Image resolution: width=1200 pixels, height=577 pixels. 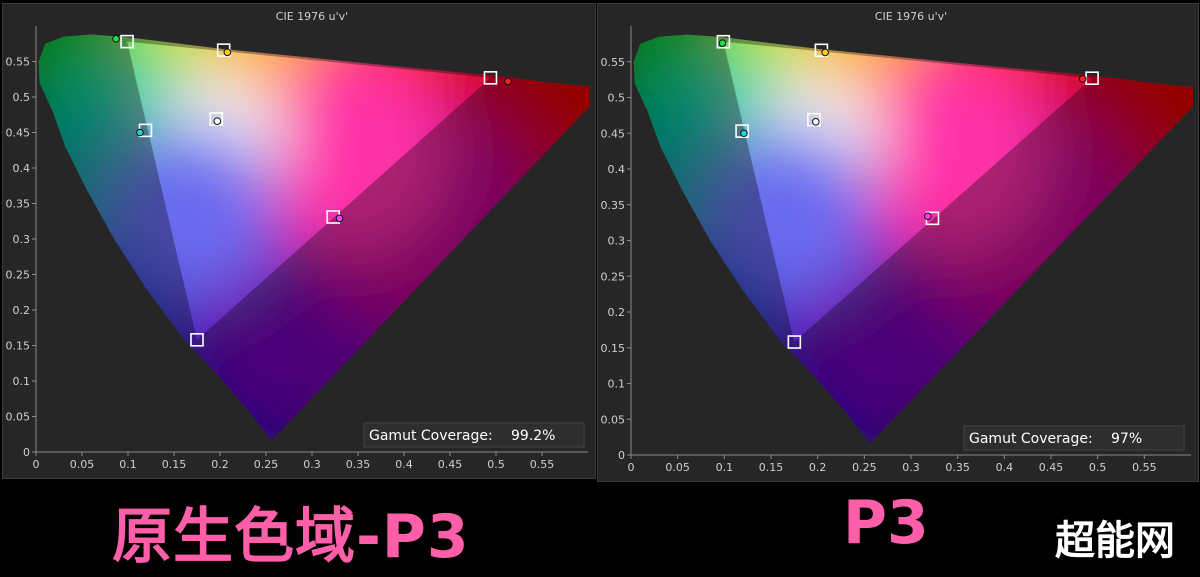 I want to click on gamut-coverage-value: 99.2%, so click(x=533, y=436).